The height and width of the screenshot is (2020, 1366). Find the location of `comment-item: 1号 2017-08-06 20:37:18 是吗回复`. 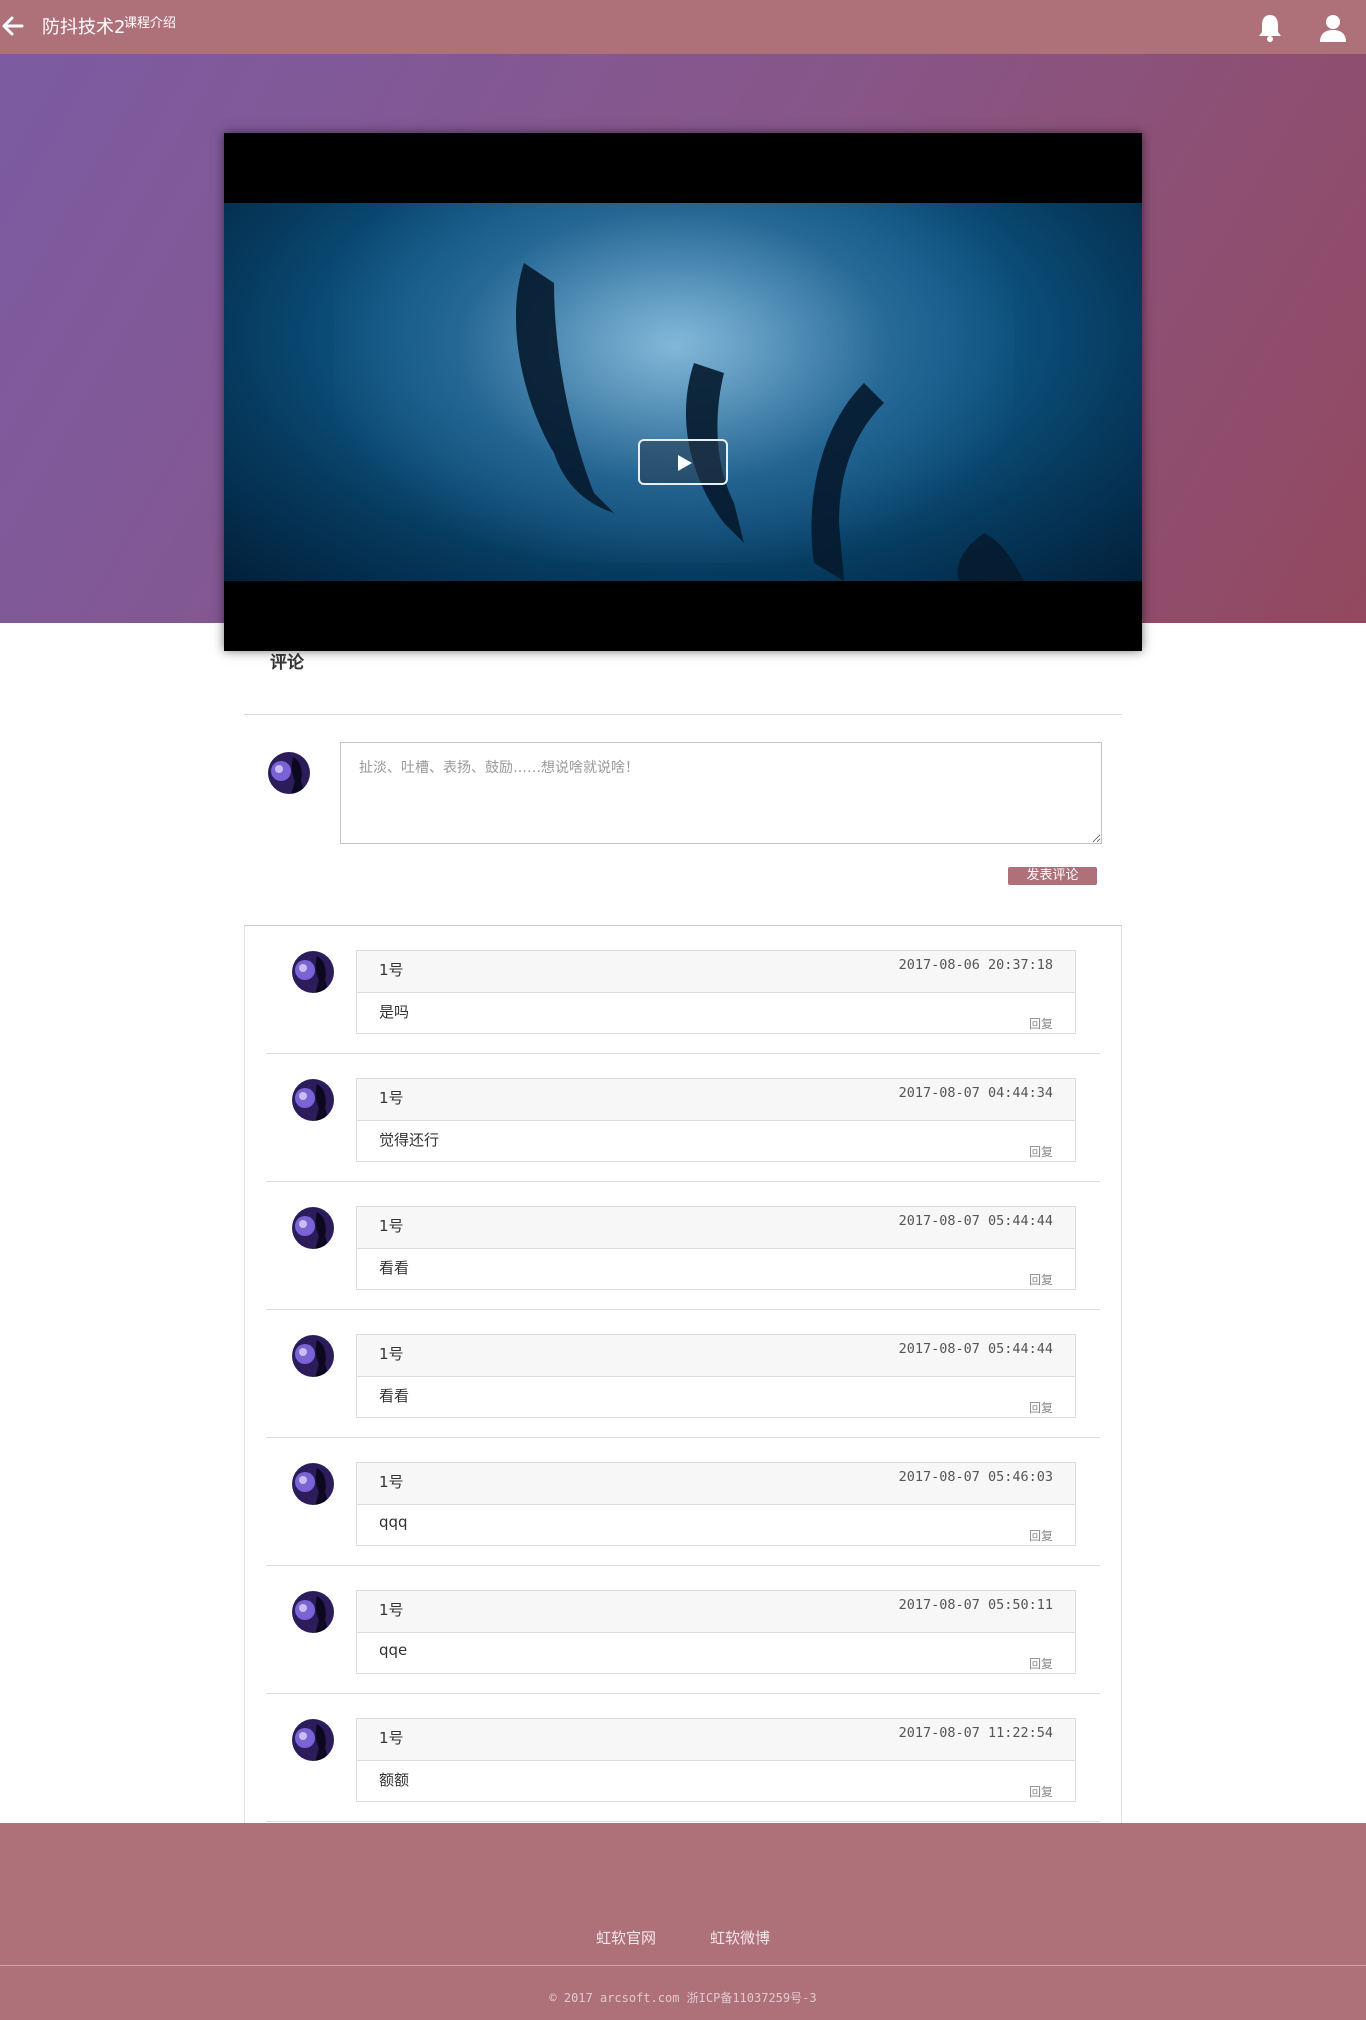

comment-item: 1号 2017-08-06 20:37:18 是吗回复 is located at coordinates (683, 990).